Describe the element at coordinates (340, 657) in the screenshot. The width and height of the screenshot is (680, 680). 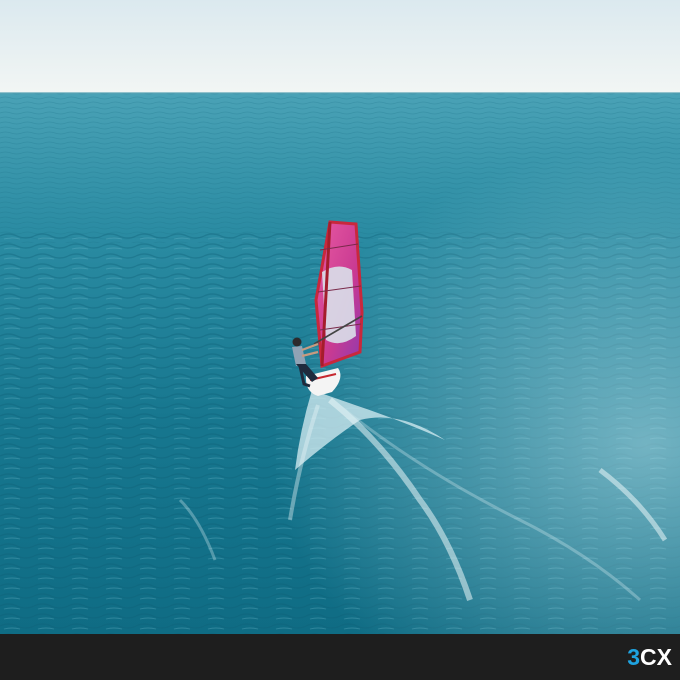
I see `footer-bar: 3 CX` at that location.